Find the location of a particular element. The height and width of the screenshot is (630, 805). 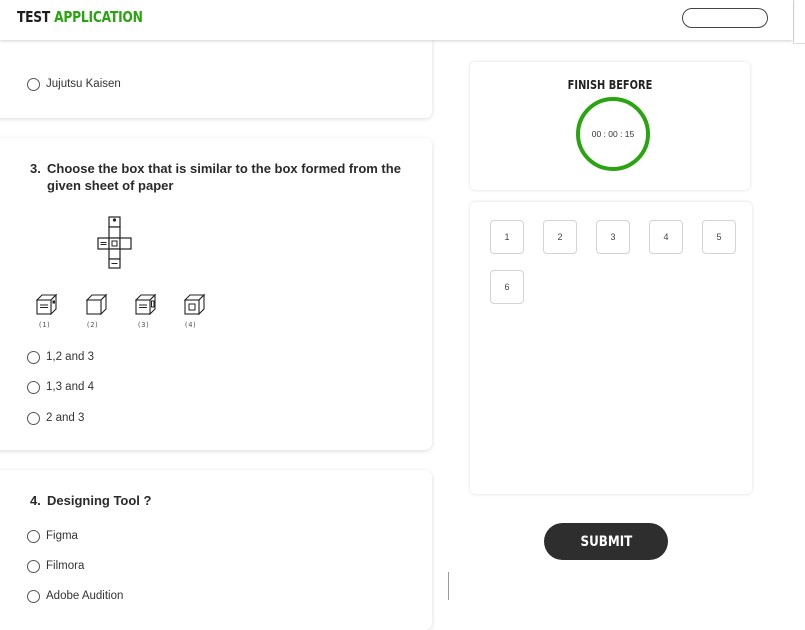

question-number: 4. is located at coordinates (35, 500).